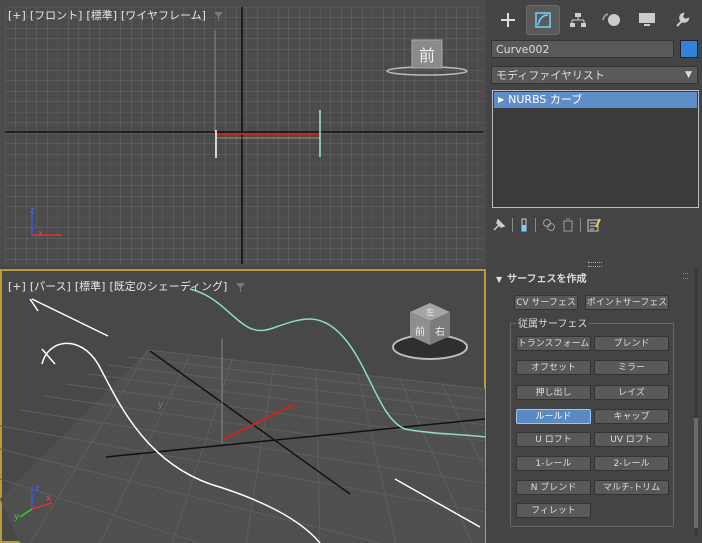 The width and height of the screenshot is (702, 543). What do you see at coordinates (553, 439) in the screenshot?
I see `u-loft-button: U ロフト` at bounding box center [553, 439].